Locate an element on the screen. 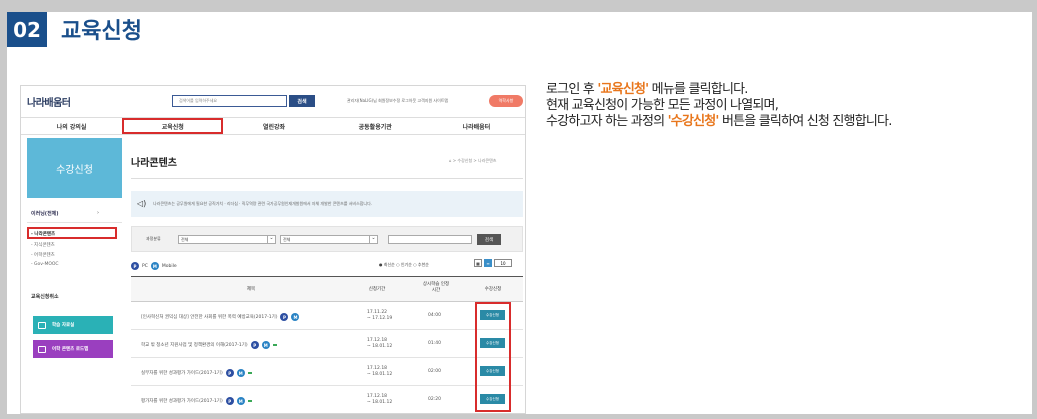 This screenshot has height=419, width=1037. sidebar-cancel-application: 교육신청취소 is located at coordinates (45, 296).